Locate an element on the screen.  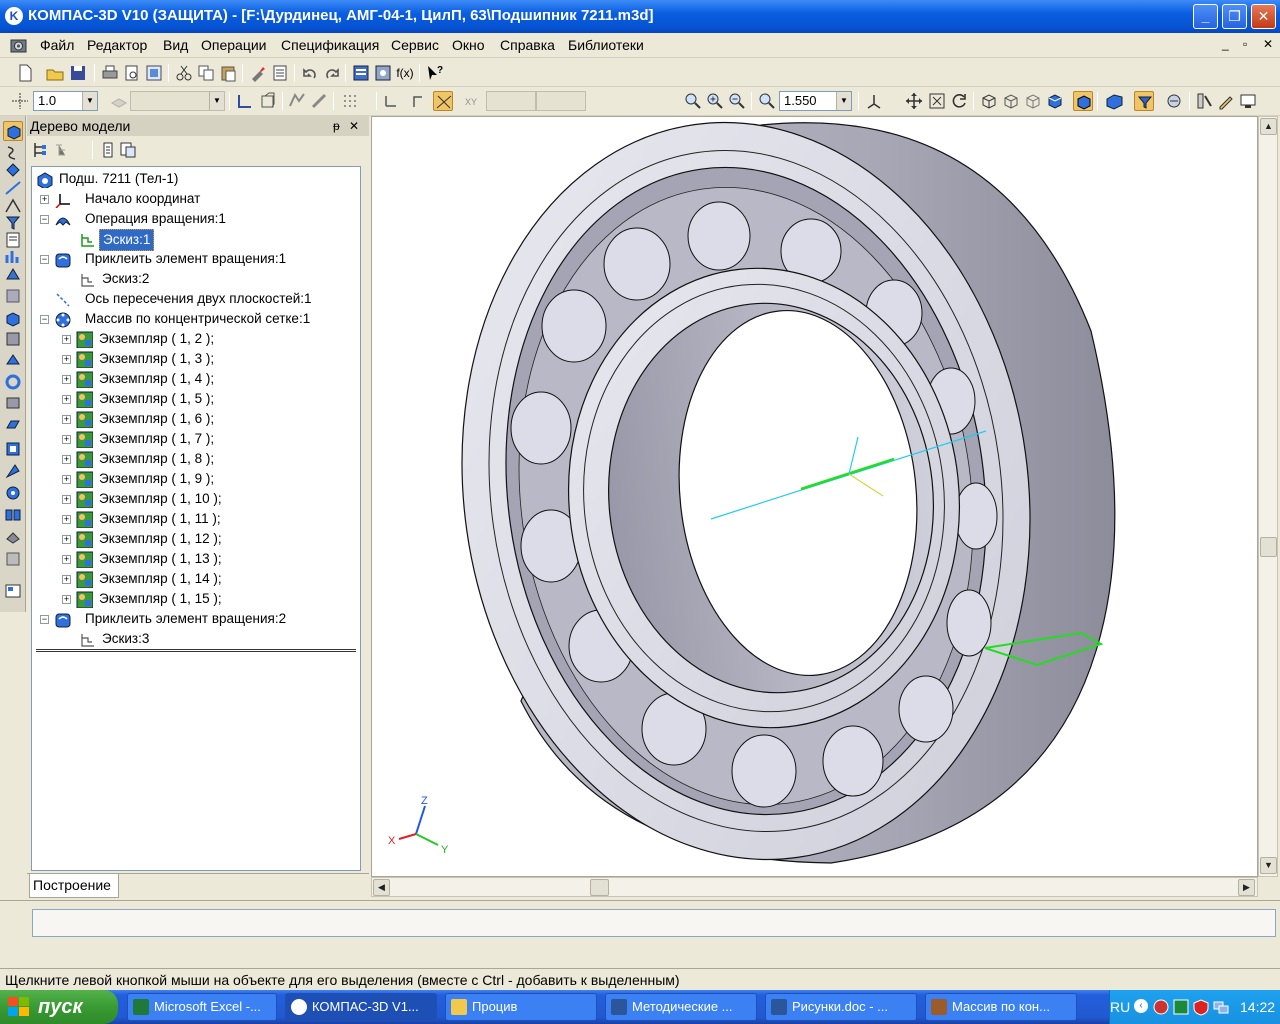
mirror-icon is located at coordinates (13, 515).